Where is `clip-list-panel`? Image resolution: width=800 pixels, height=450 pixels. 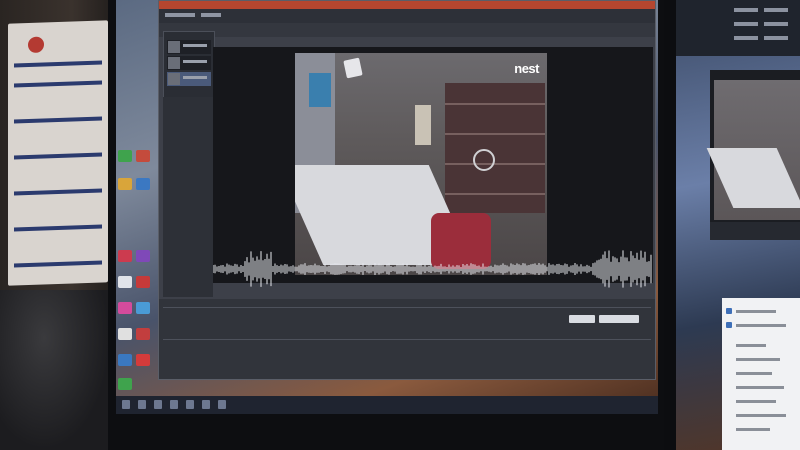
clip-list-panel is located at coordinates (189, 65).